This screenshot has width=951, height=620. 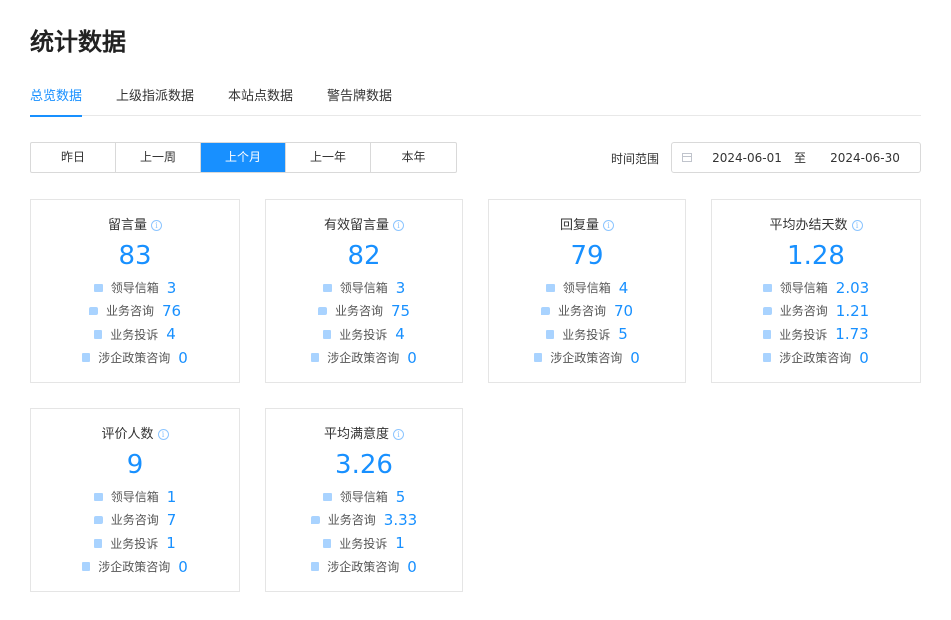 I want to click on date-range-picker: 2024-06-01 至 2024-06-30, so click(x=796, y=157).